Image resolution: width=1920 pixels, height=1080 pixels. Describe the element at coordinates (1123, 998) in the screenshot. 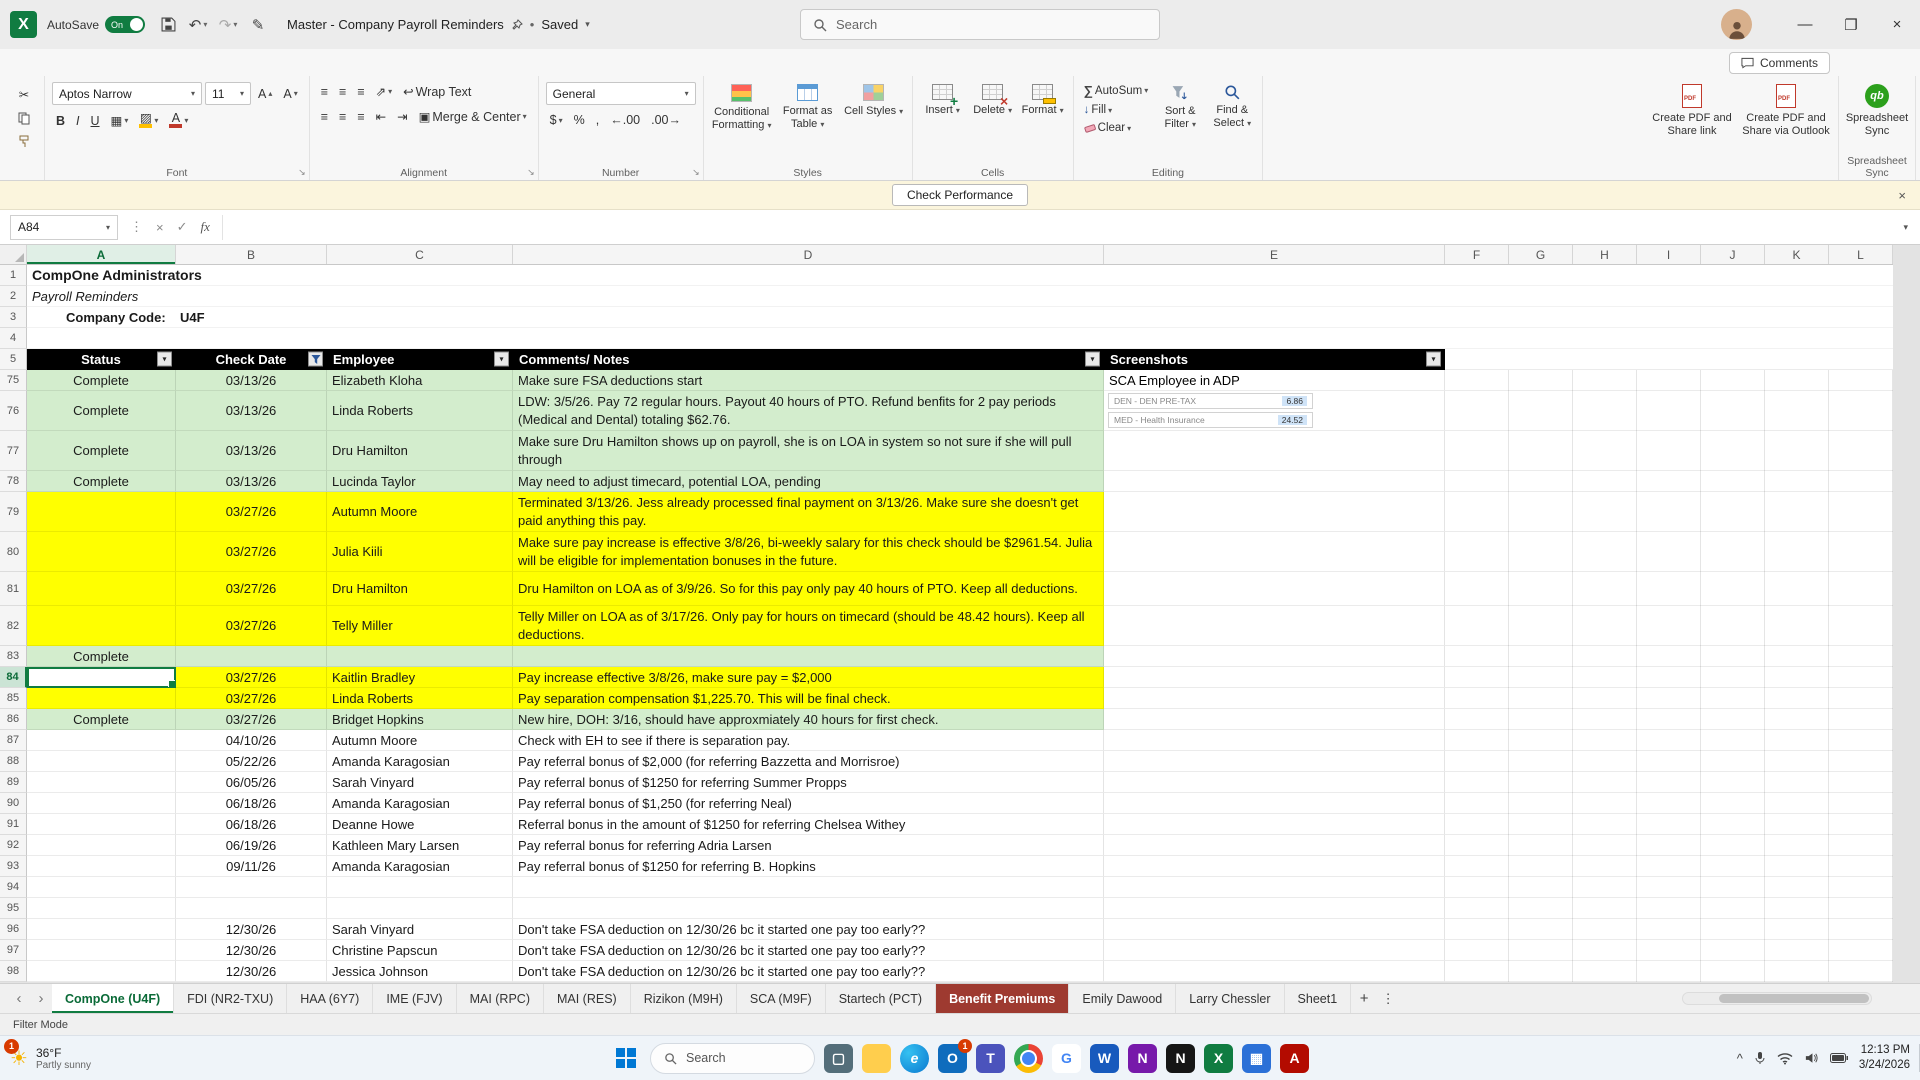

I see `sheet-tab-emily-dawood: Emily Dawood` at that location.